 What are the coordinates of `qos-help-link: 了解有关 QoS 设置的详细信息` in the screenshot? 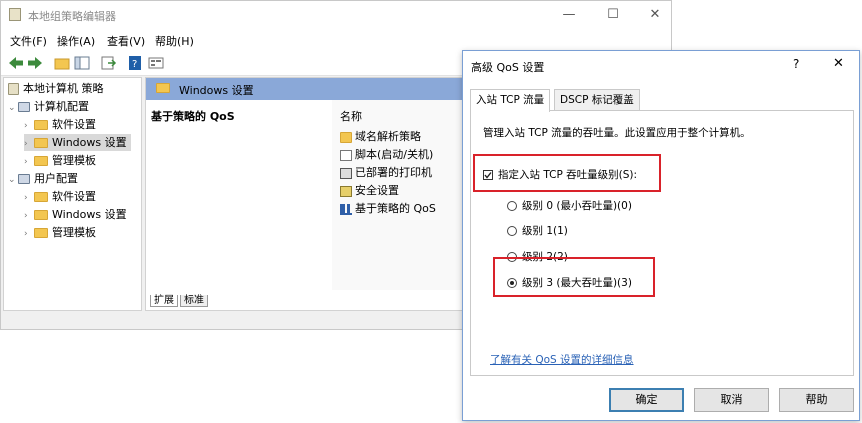 It's located at (562, 359).